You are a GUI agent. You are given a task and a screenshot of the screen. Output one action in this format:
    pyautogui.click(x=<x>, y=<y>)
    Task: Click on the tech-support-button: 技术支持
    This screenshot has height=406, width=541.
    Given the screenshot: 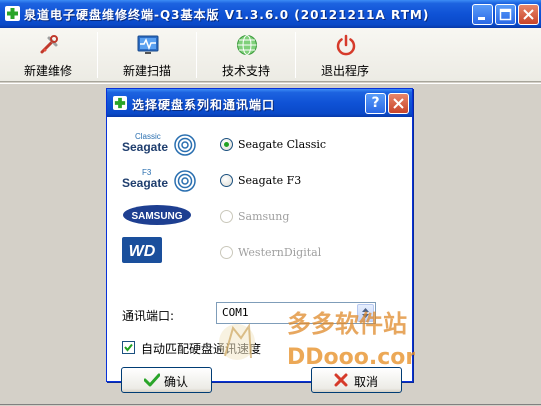 What is the action you would take?
    pyautogui.click(x=246, y=55)
    